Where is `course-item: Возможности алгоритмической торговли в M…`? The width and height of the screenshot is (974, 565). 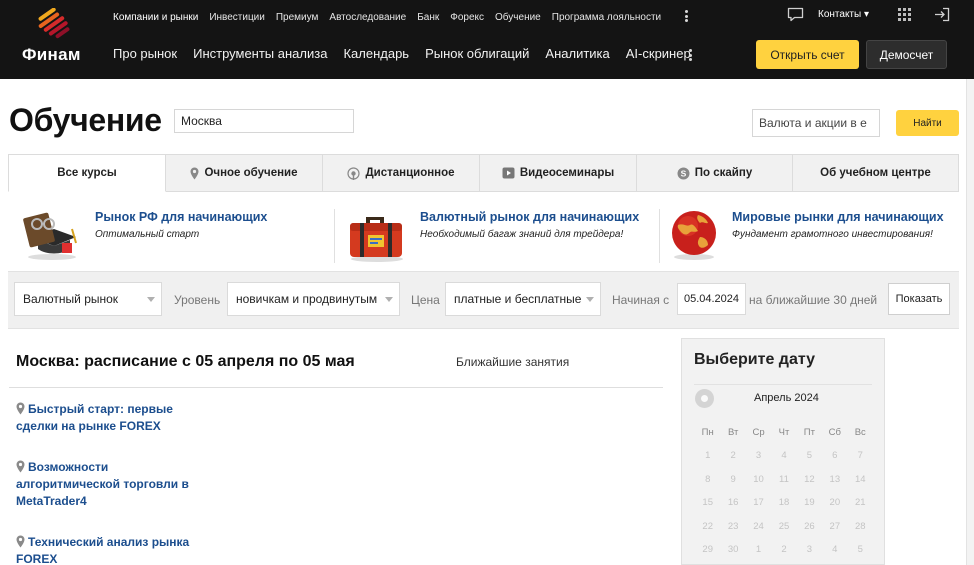
course-item: Возможности алгоритмической торговли в M… is located at coordinates (111, 484).